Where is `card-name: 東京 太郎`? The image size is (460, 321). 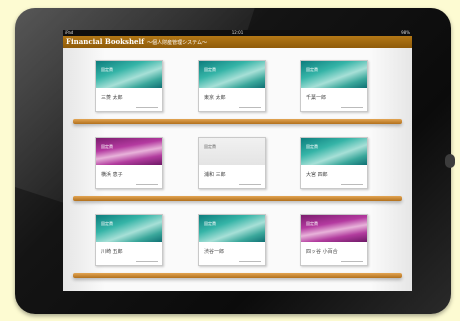
card-name: 東京 太郎 is located at coordinates (215, 98).